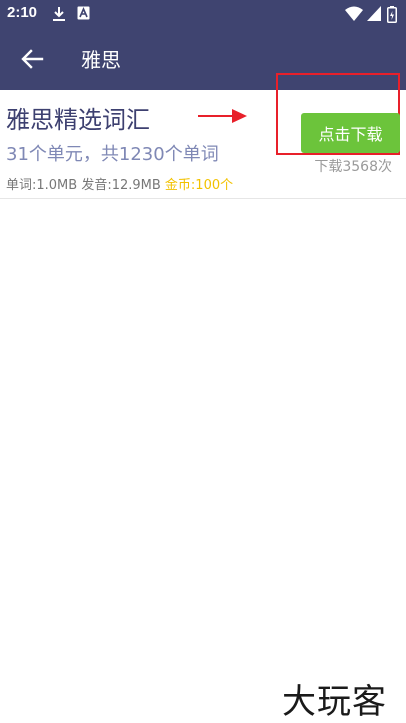 The height and width of the screenshot is (723, 406). Describe the element at coordinates (22, 12) in the screenshot. I see `status-time: 2:10` at that location.